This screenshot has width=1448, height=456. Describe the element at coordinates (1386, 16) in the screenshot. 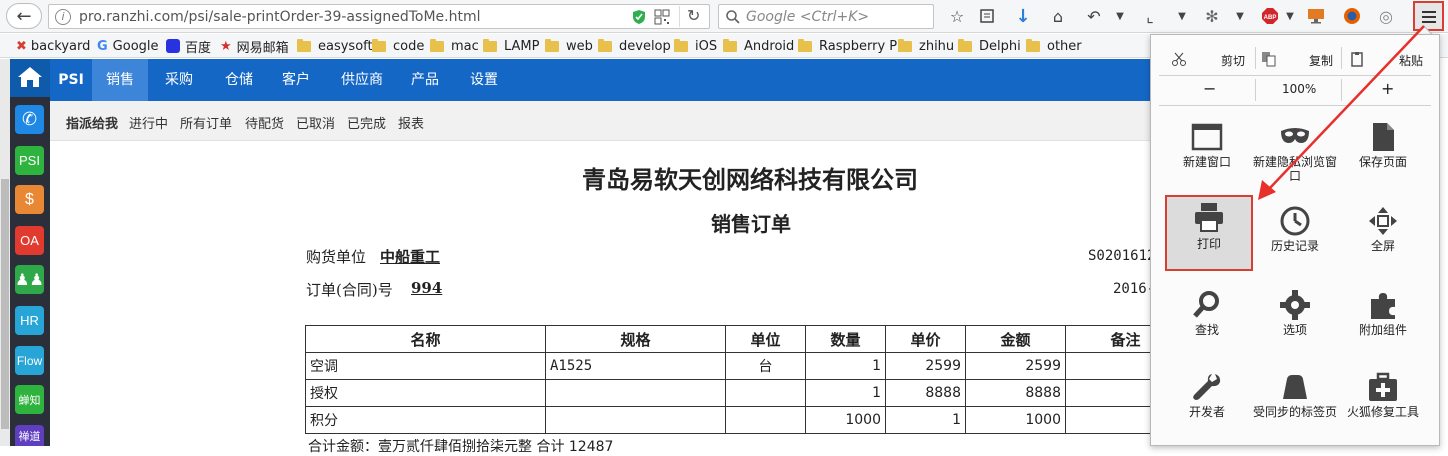

I see `target-icon: ◎` at that location.